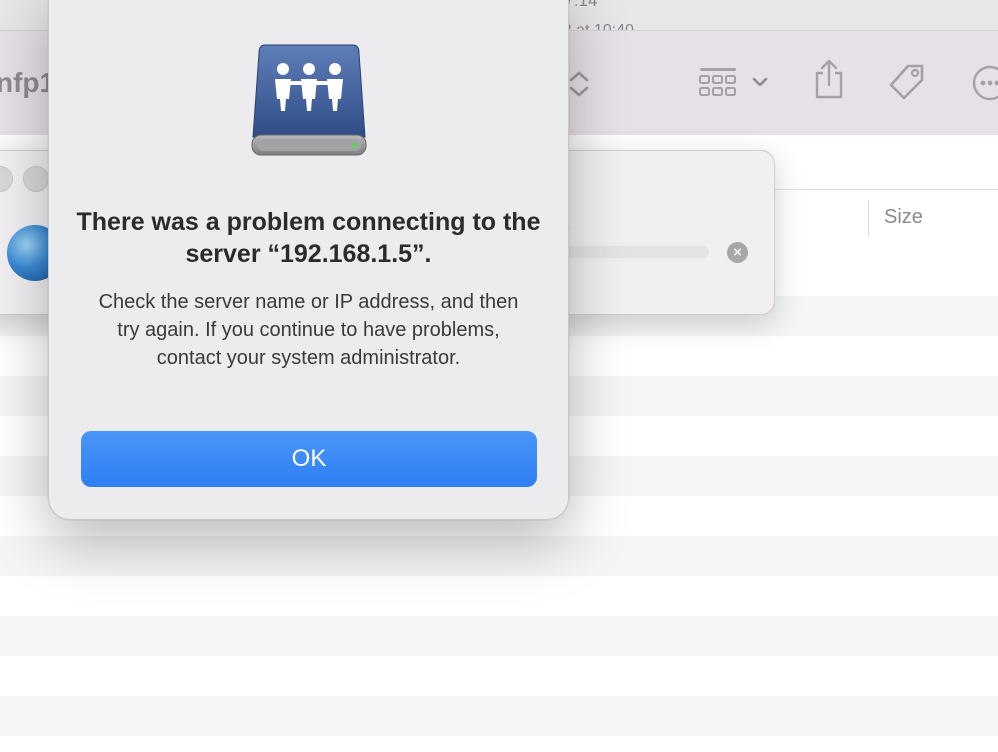 The height and width of the screenshot is (752, 998). Describe the element at coordinates (903, 217) in the screenshot. I see `column-size-header: Size` at that location.